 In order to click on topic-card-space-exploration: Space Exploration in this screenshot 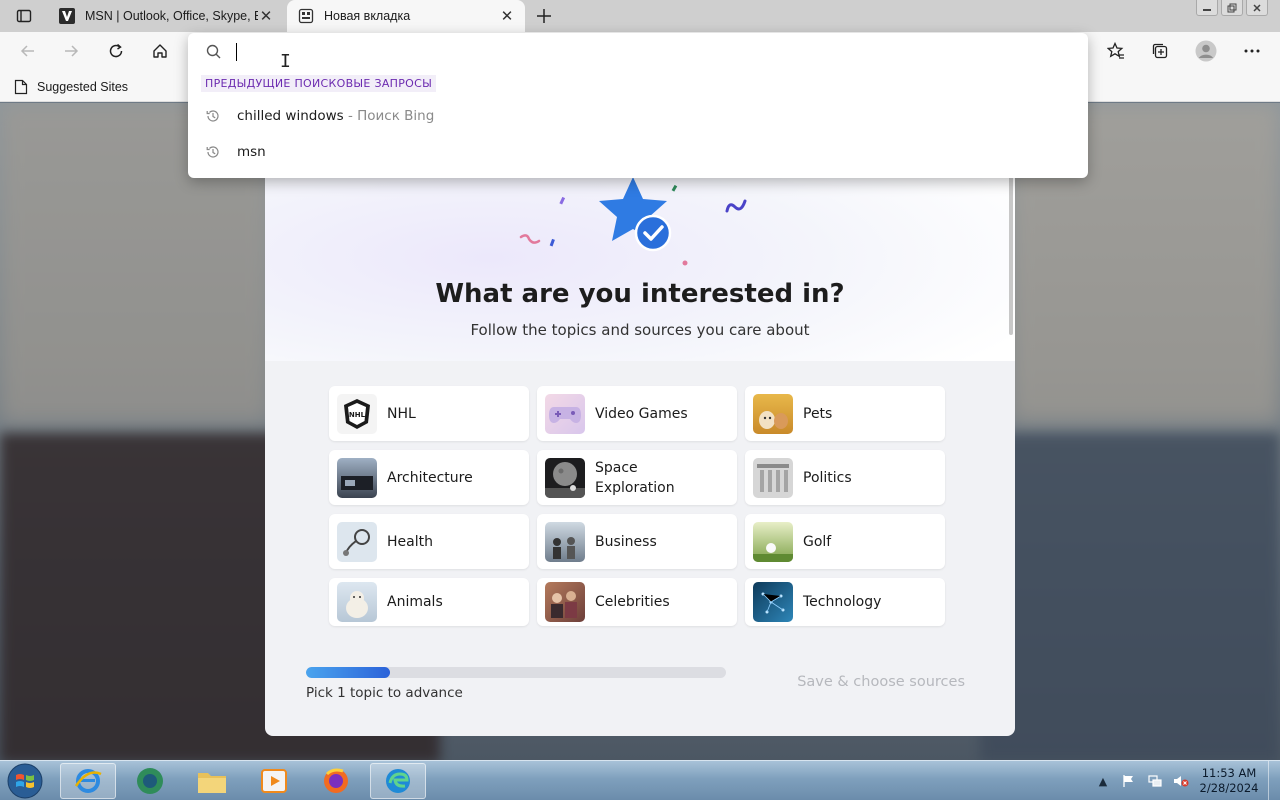, I will do `click(637, 477)`.